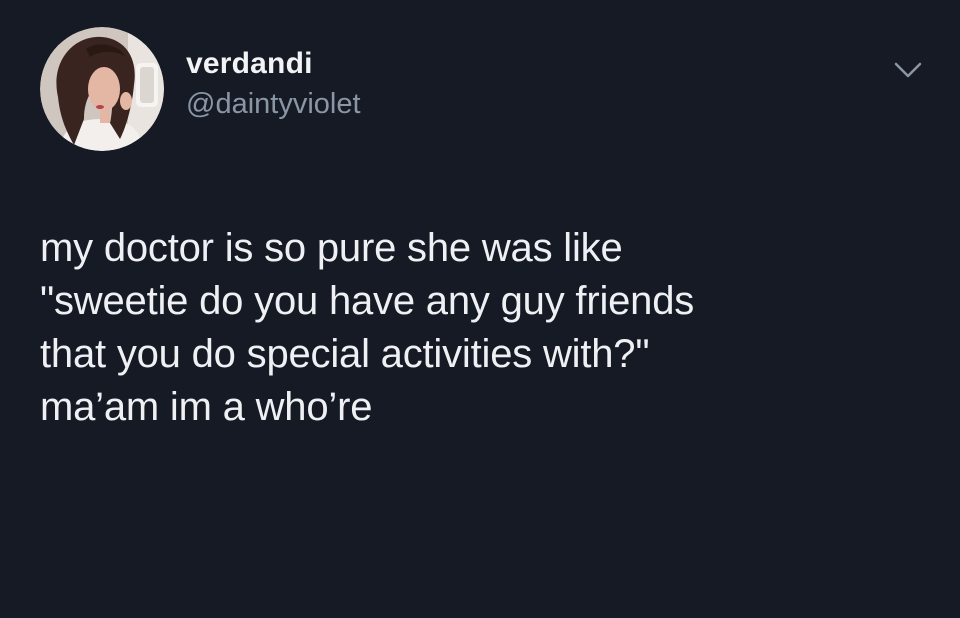 This screenshot has width=960, height=618. I want to click on author-info: verdandi @daintyviolet, so click(273, 84).